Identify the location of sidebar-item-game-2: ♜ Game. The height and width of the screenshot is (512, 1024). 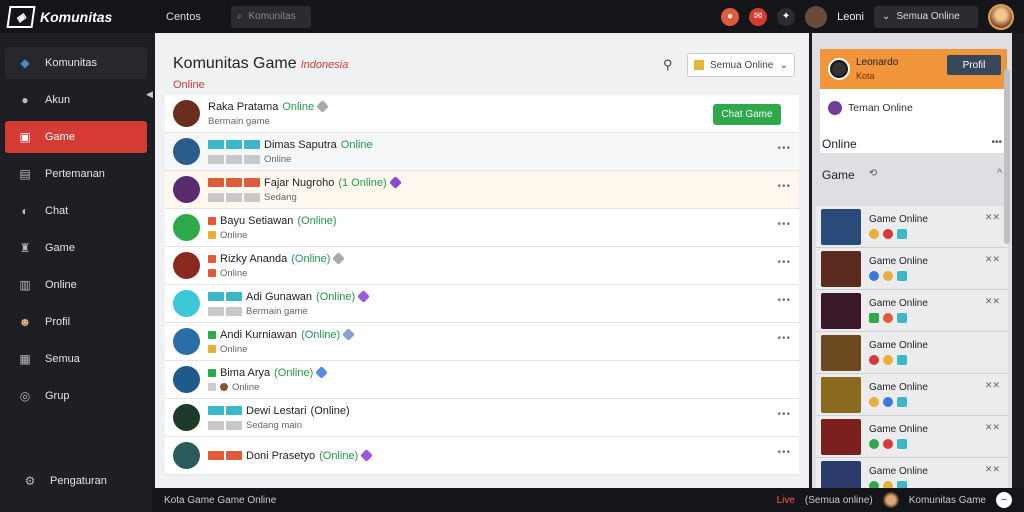
(76, 248).